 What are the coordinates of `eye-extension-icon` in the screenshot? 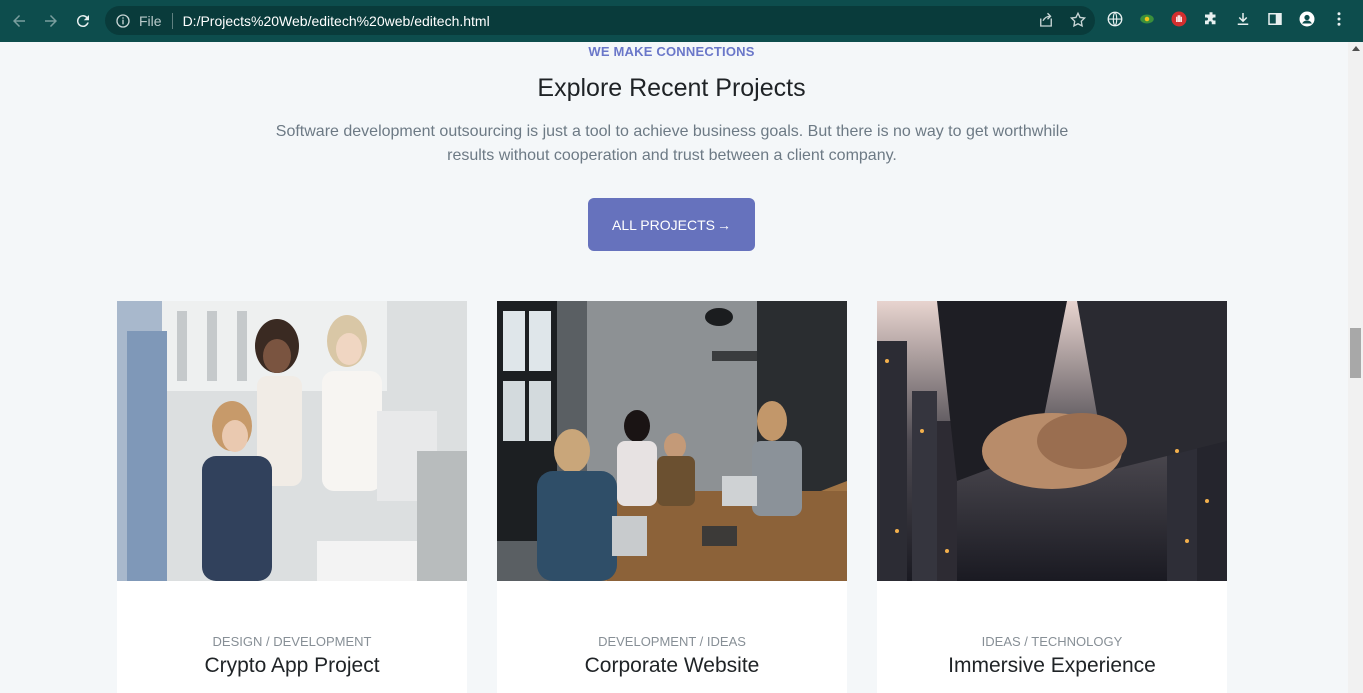 It's located at (1147, 19).